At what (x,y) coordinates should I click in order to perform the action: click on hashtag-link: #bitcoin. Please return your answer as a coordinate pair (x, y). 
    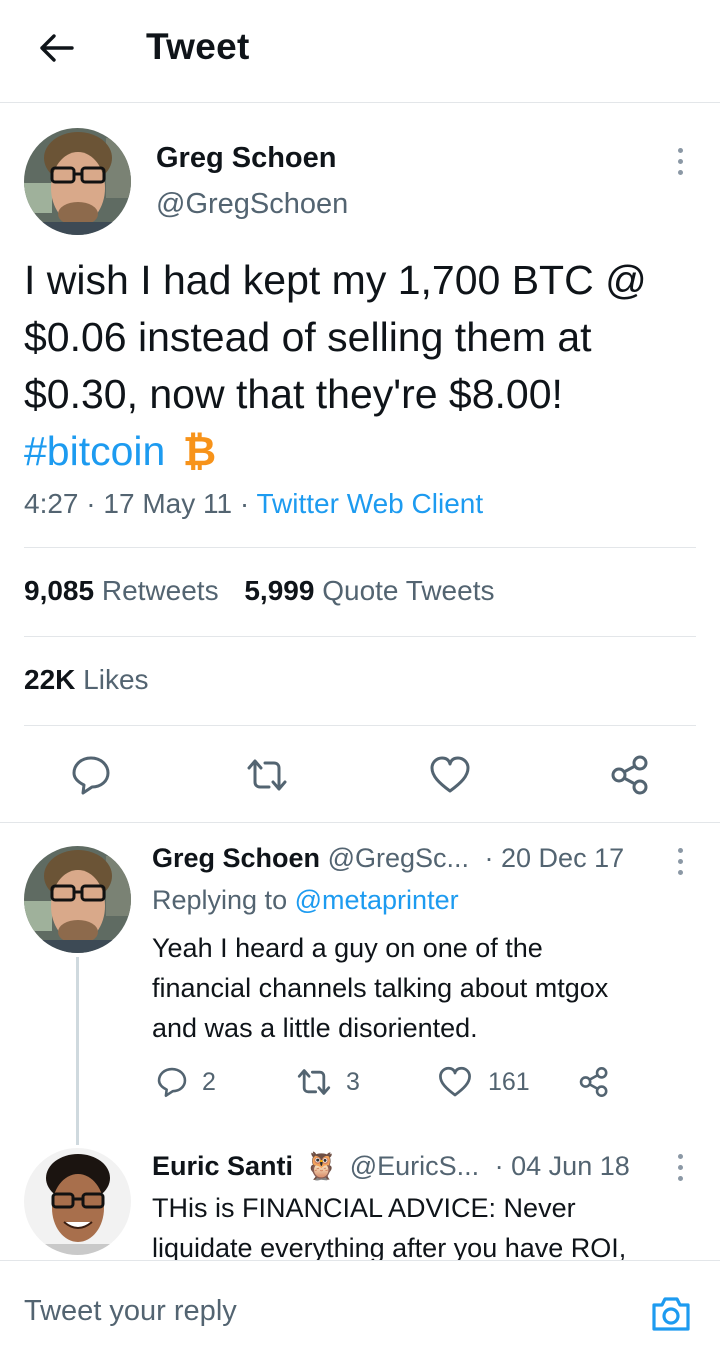
    Looking at the image, I should click on (94, 451).